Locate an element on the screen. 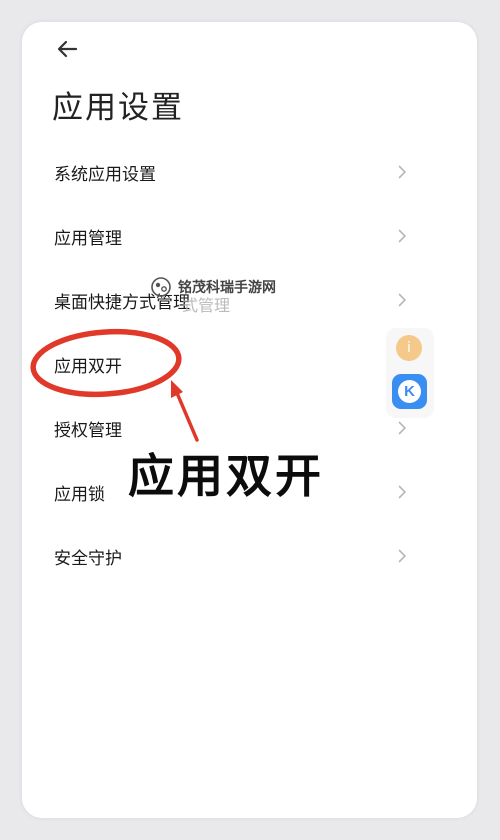 This screenshot has height=840, width=500. floating-k-app-icon: K is located at coordinates (409, 391).